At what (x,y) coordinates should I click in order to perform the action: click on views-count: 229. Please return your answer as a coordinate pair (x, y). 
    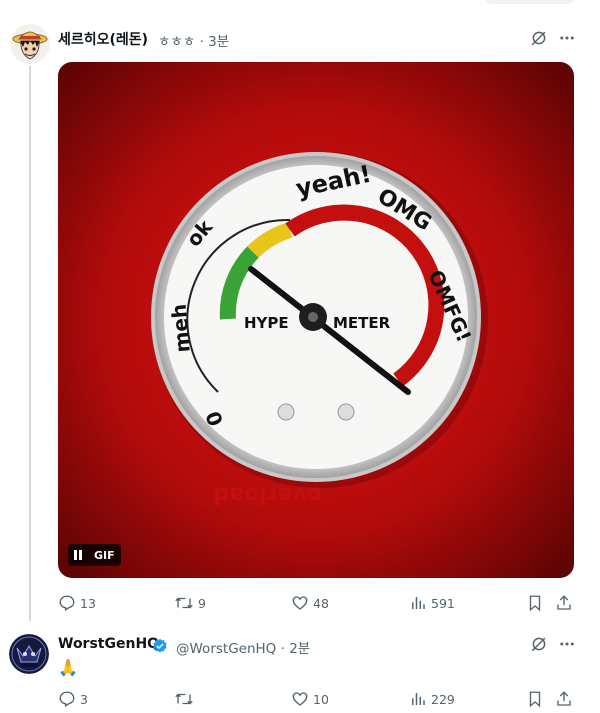
    Looking at the image, I should click on (443, 699).